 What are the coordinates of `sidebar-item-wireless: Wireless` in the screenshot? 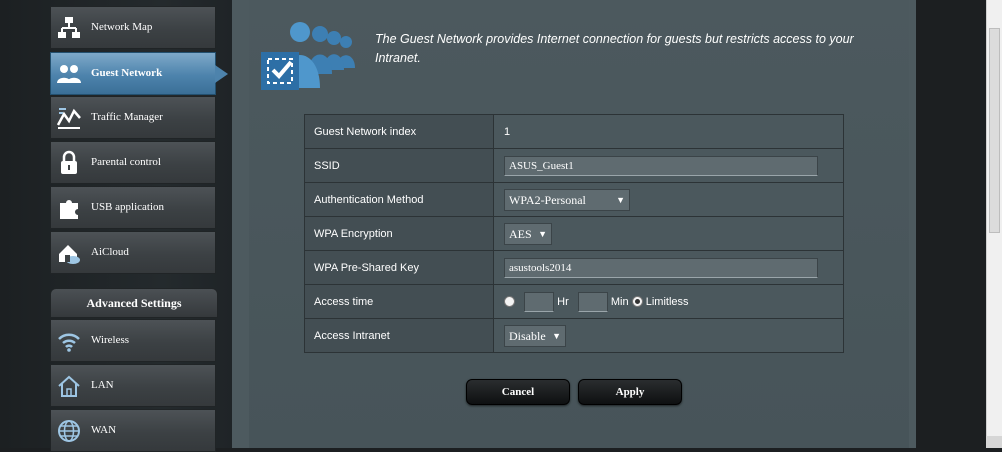 It's located at (133, 340).